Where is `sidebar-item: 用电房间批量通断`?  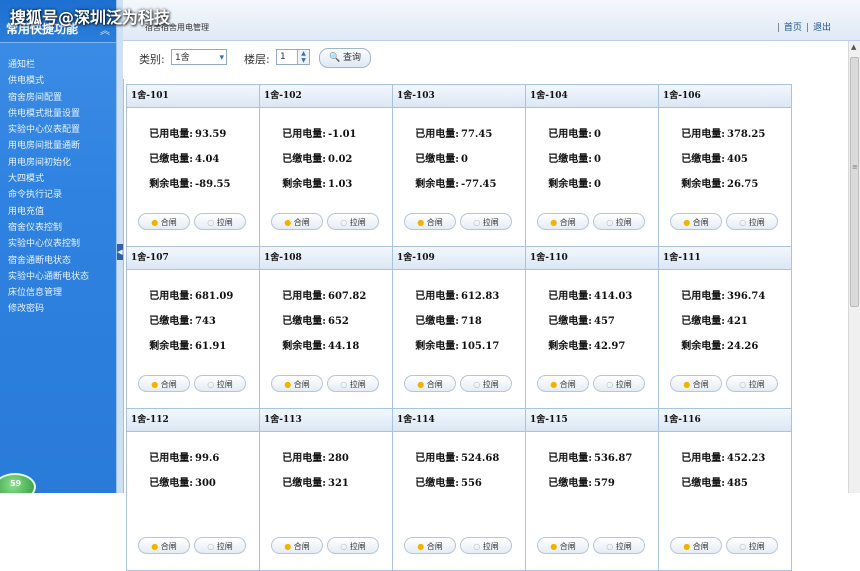
sidebar-item: 用电房间批量通断 is located at coordinates (58, 146).